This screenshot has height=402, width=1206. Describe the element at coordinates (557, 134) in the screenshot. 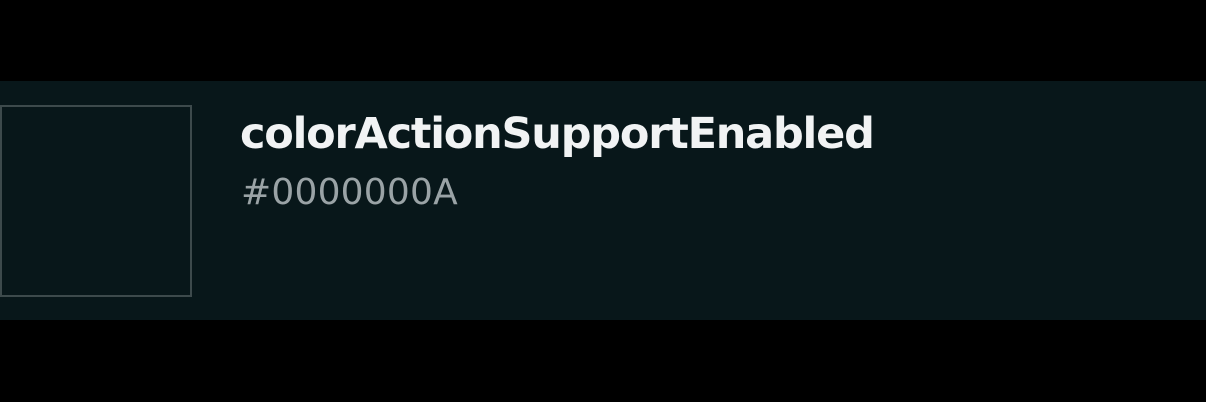

I see `token-name: colorActionSupportEnabled` at that location.